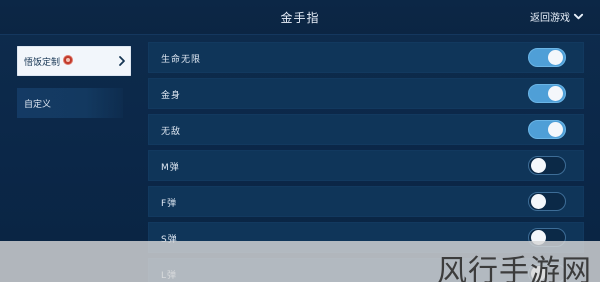 The height and width of the screenshot is (282, 600). What do you see at coordinates (550, 18) in the screenshot?
I see `back-label: 返回游戏` at bounding box center [550, 18].